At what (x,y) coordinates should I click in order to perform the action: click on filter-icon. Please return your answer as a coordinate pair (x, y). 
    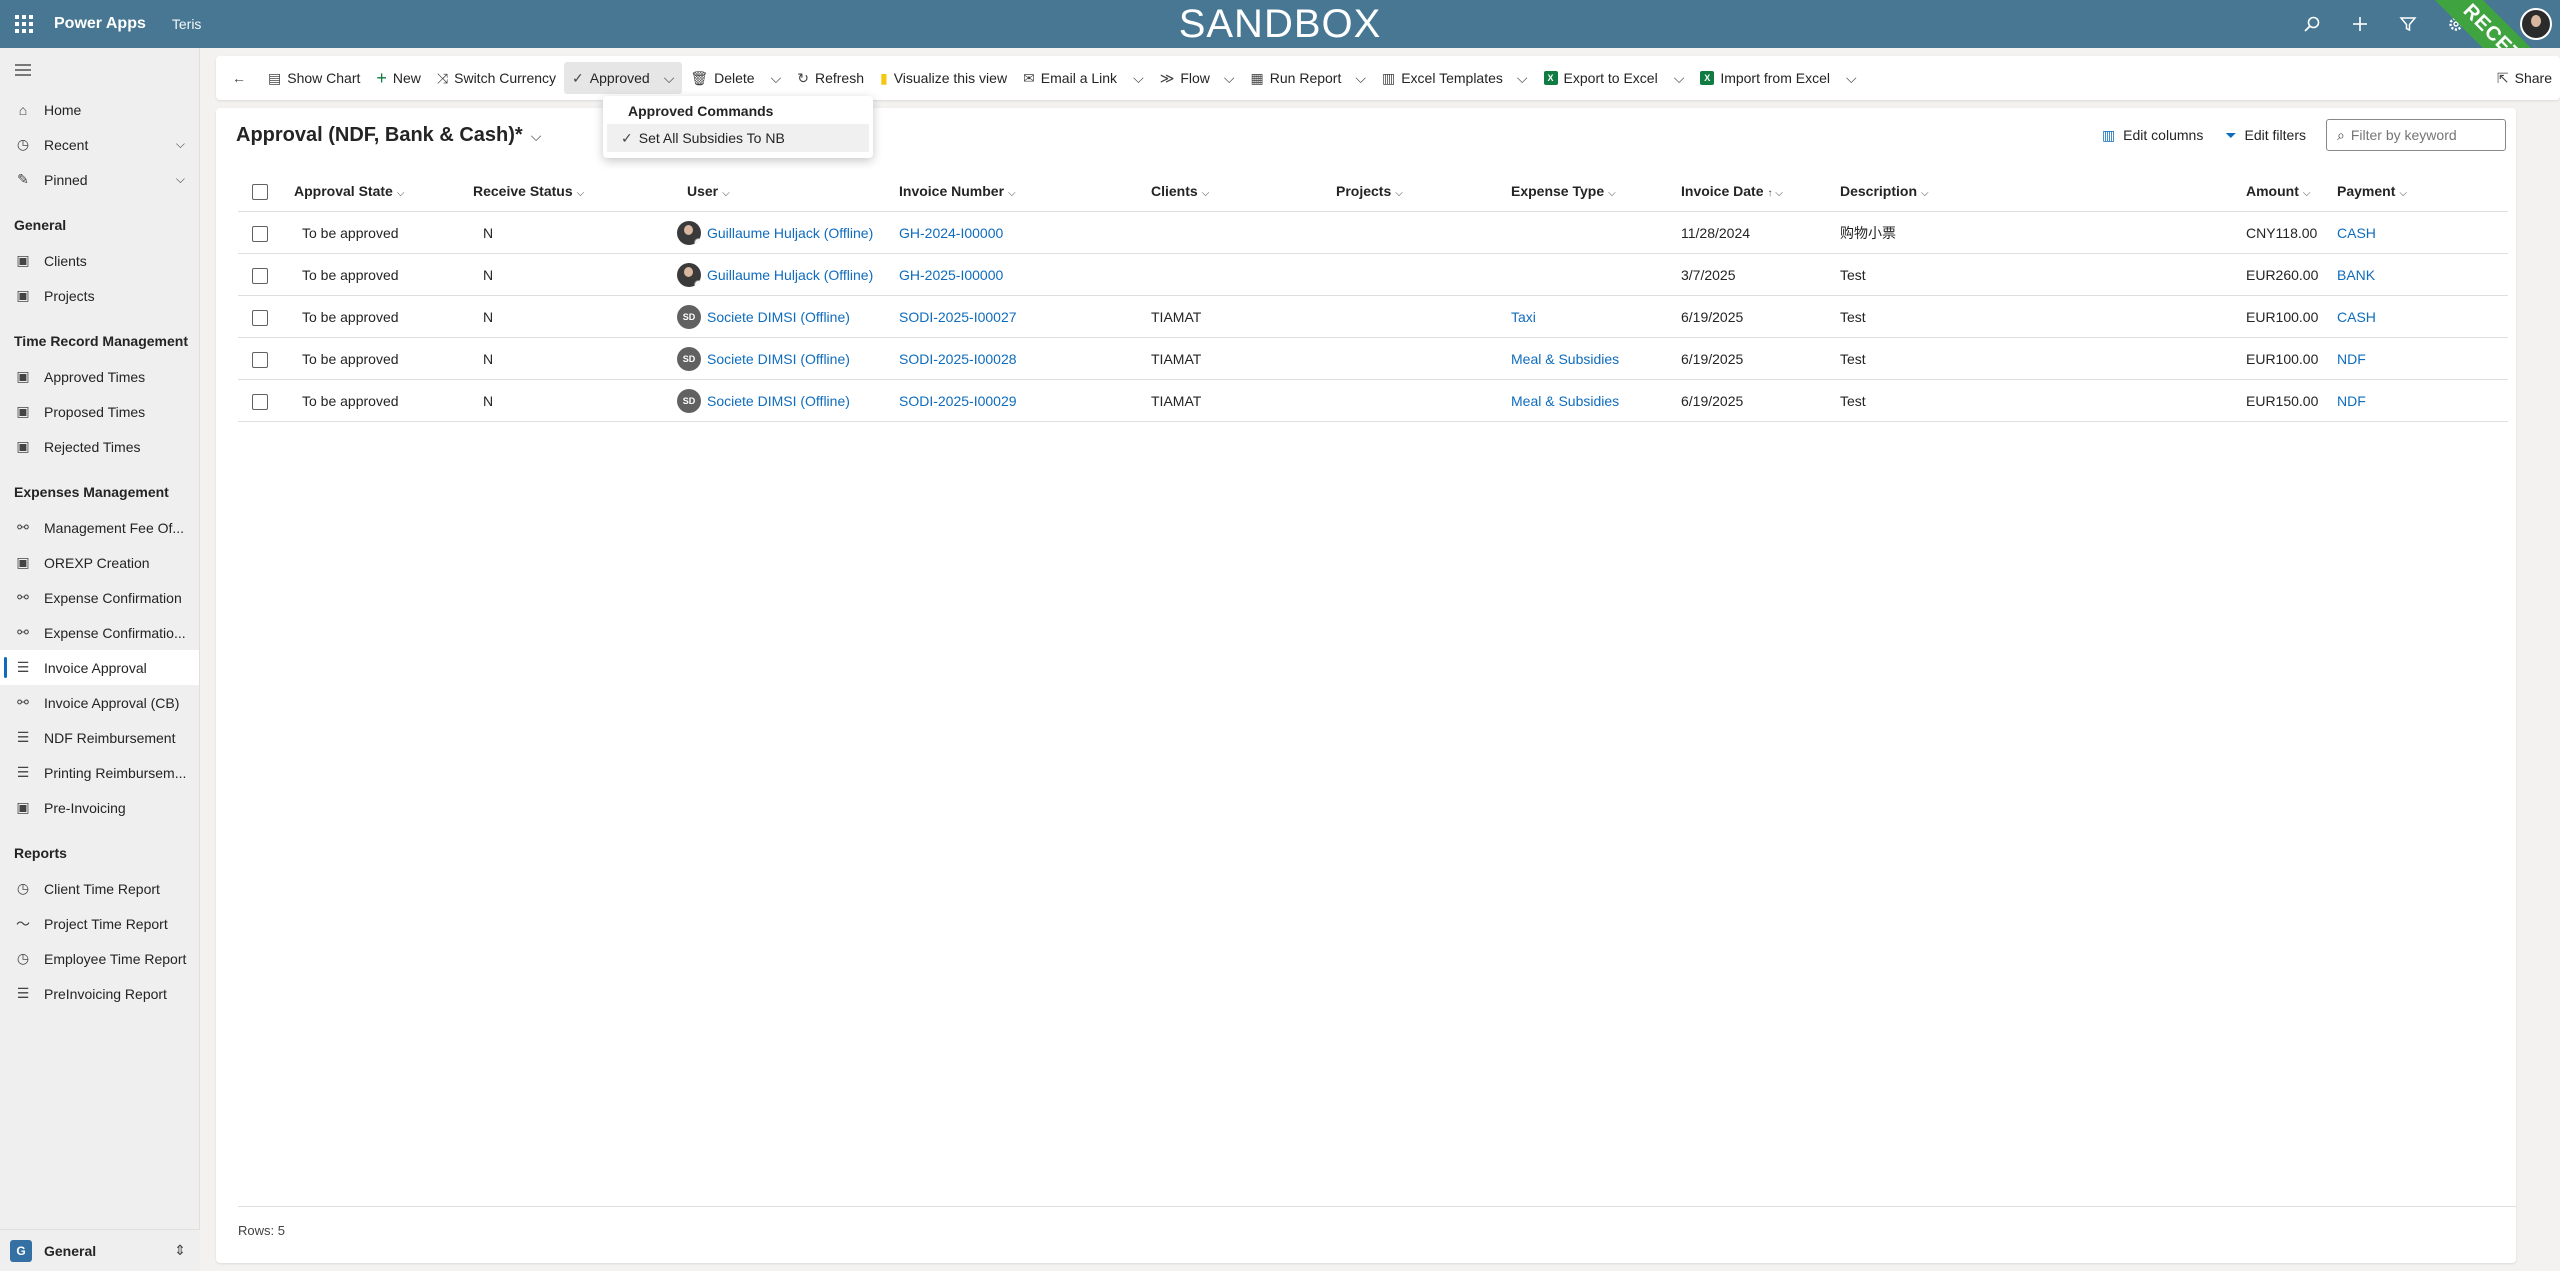
    Looking at the image, I should click on (2408, 24).